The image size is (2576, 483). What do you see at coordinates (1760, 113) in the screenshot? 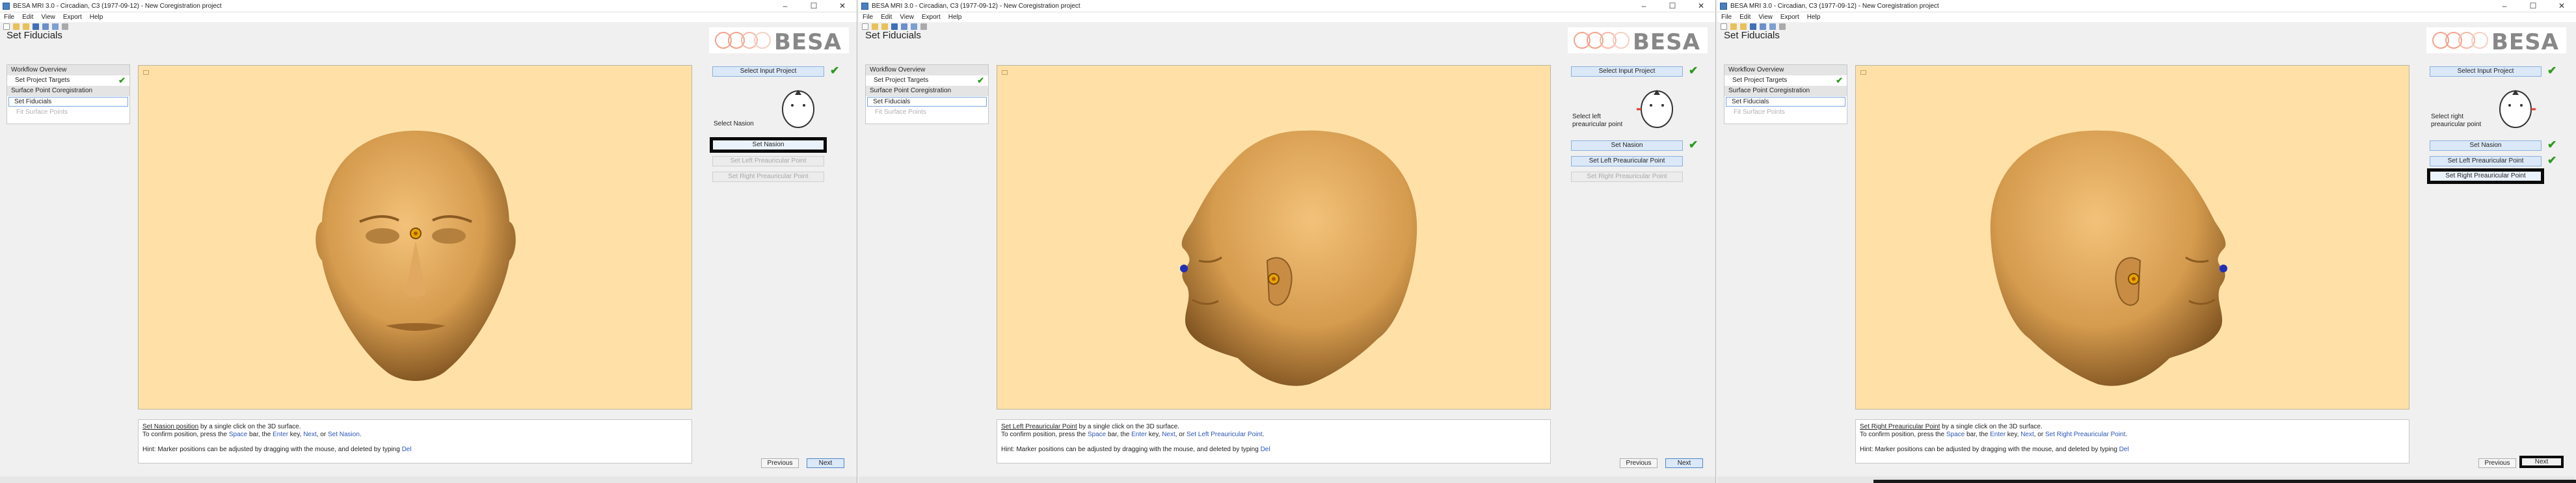
I see `workflow-item-fit-surface-points: Fit Surface Points` at bounding box center [1760, 113].